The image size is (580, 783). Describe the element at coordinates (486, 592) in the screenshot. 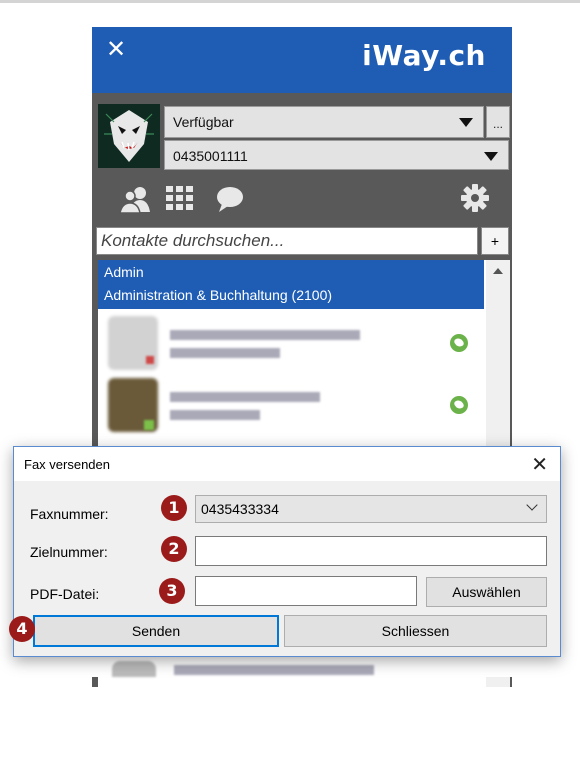

I see `choose-file-button: Auswählen` at that location.